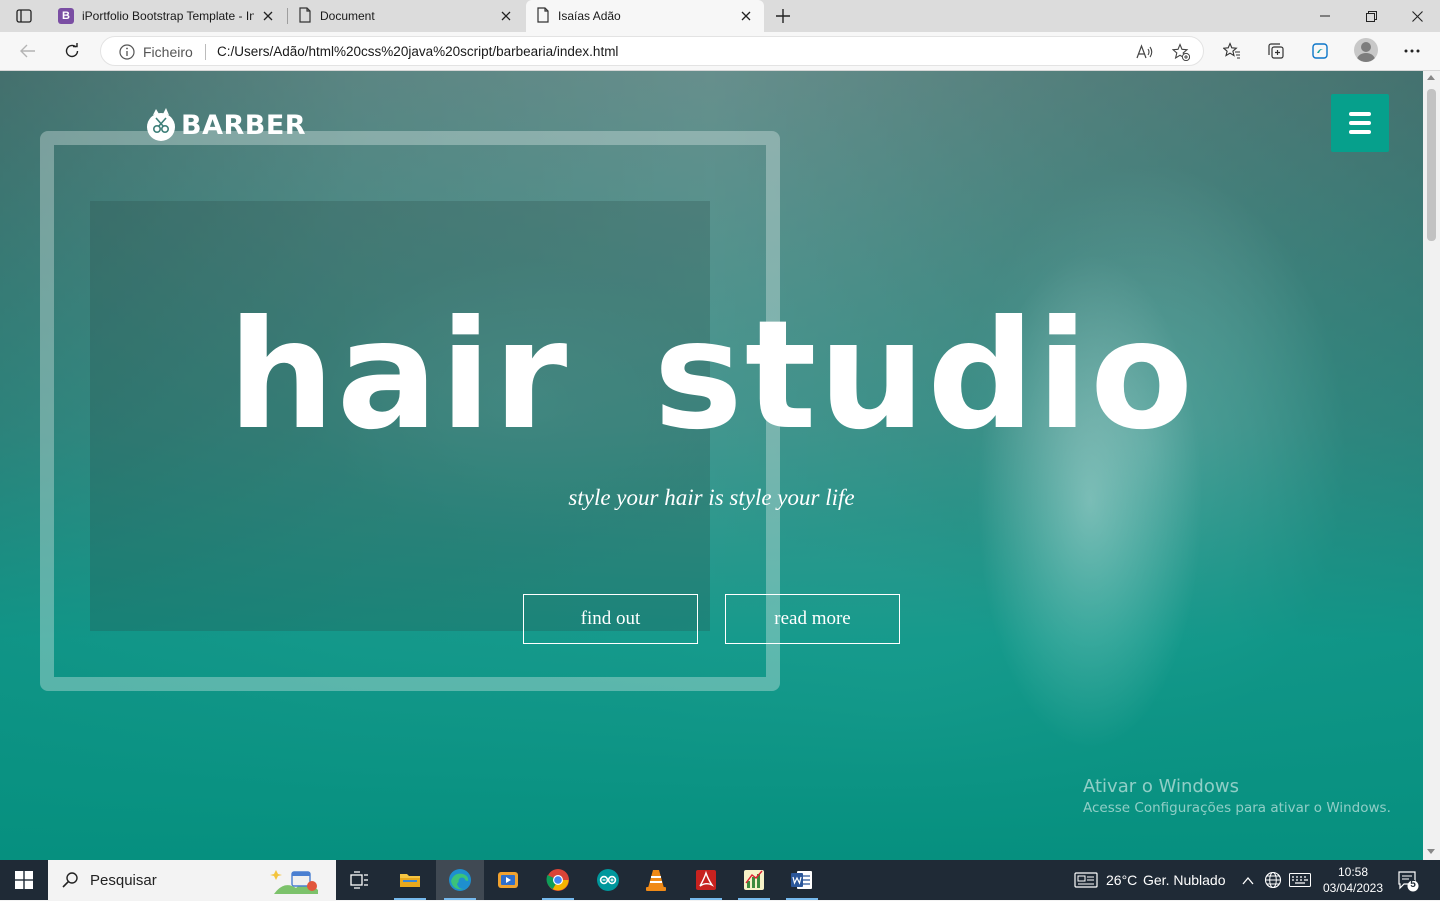 This screenshot has height=901, width=1440. I want to click on more-options-icon, so click(1412, 51).